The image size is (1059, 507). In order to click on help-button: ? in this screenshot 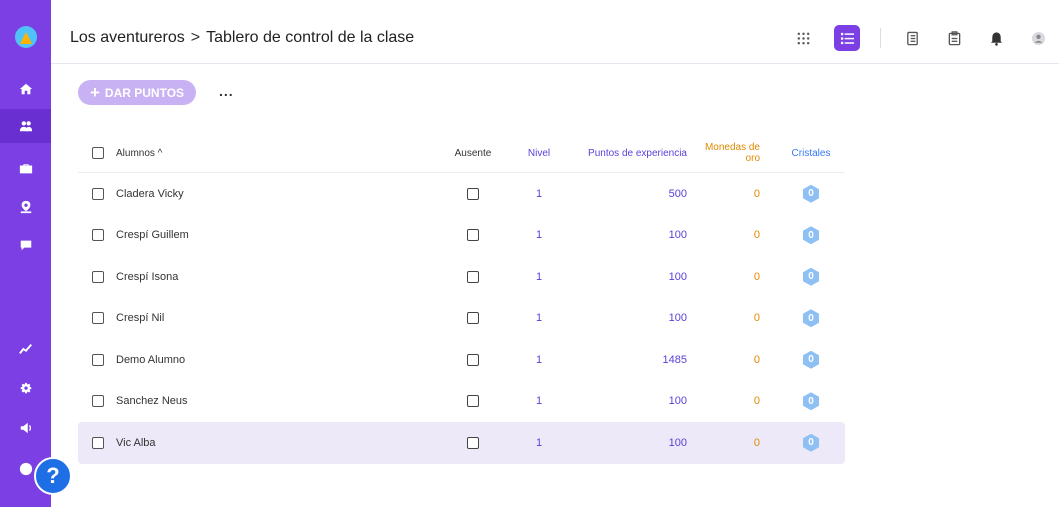, I will do `click(53, 476)`.